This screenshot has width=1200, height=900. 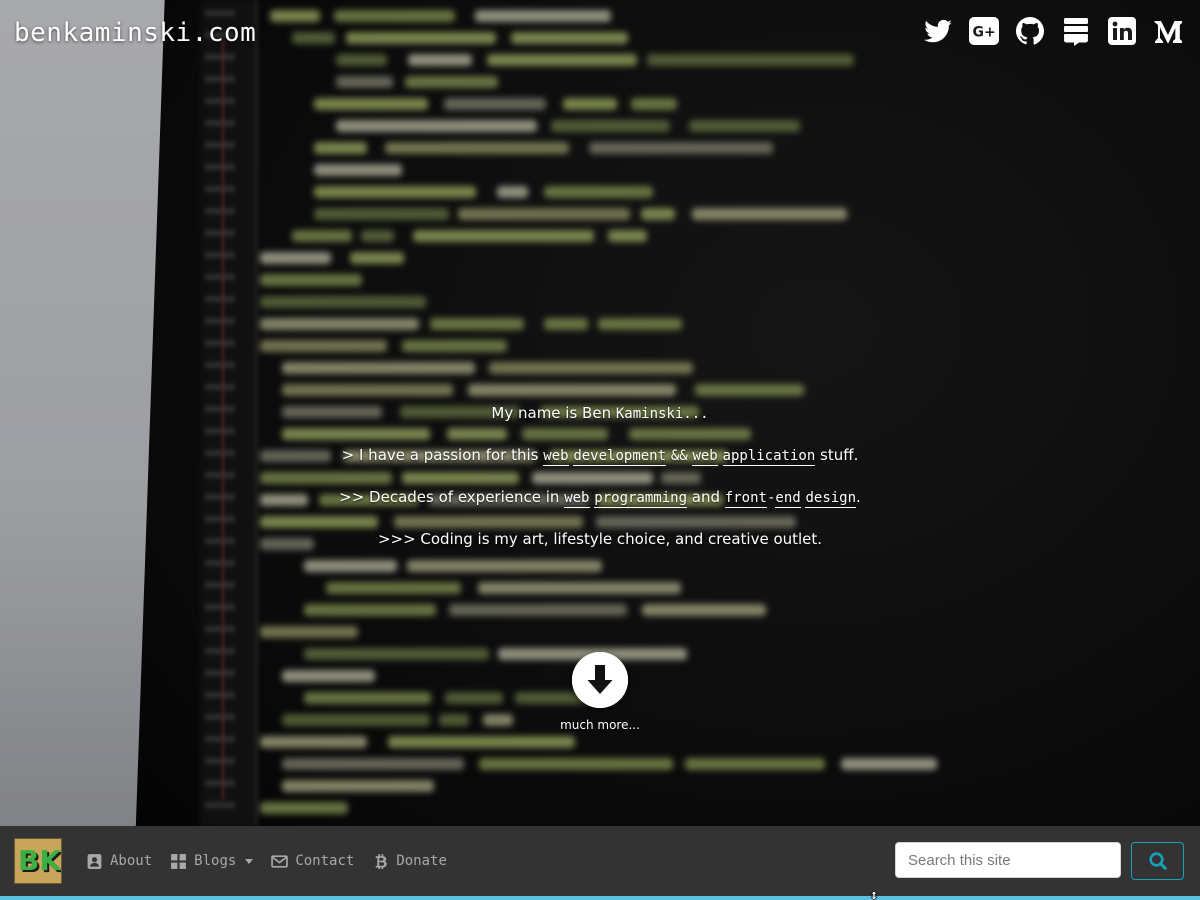 I want to click on medium-icon, so click(x=1168, y=31).